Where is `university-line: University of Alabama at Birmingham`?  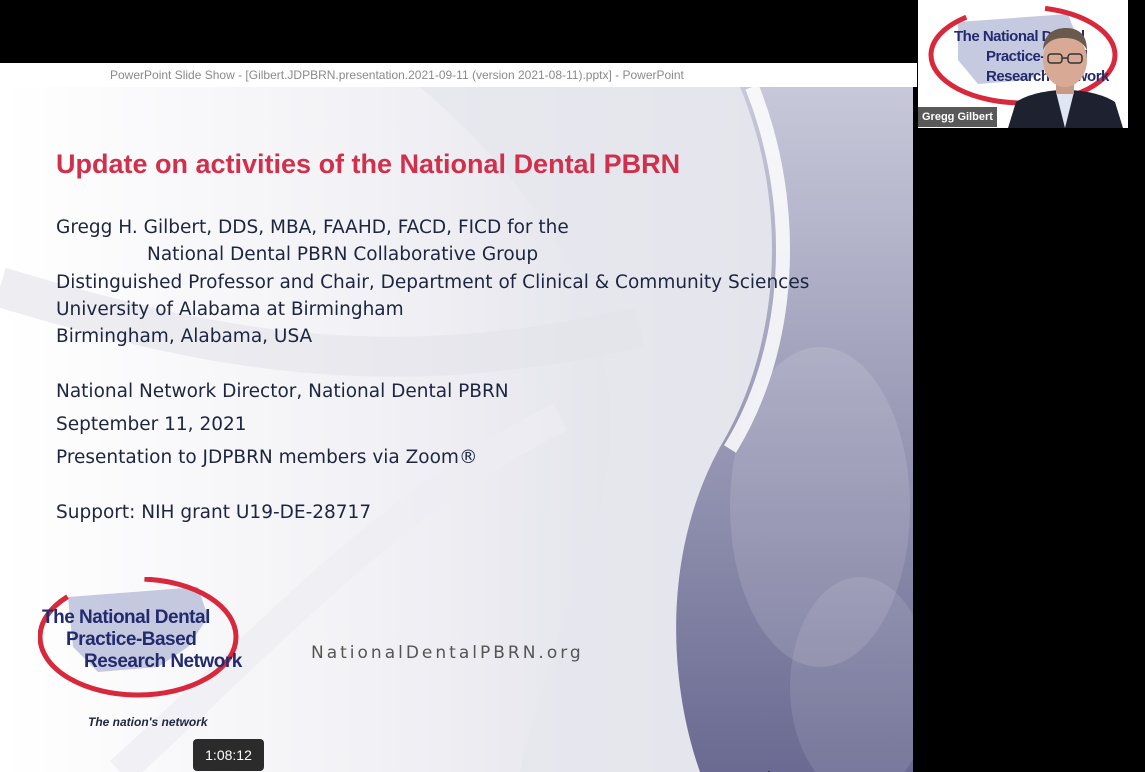 university-line: University of Alabama at Birmingham is located at coordinates (230, 309).